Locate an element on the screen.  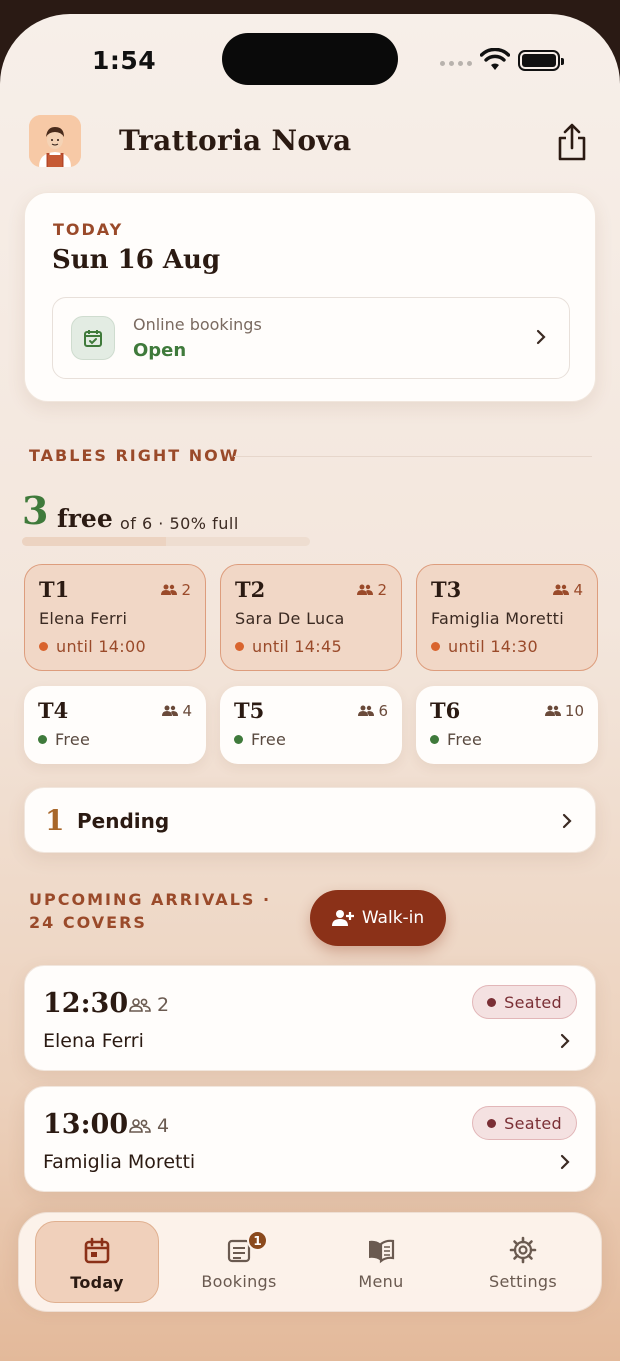
calendar-check-icon is located at coordinates (93, 338).